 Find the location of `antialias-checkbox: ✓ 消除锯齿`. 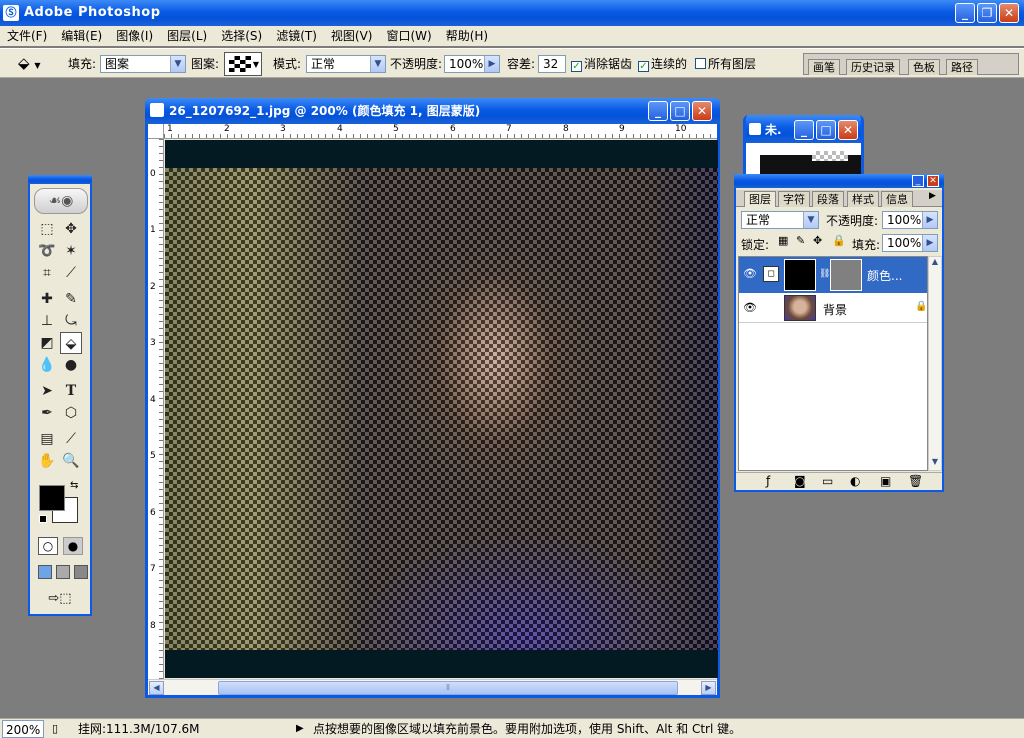

antialias-checkbox: ✓ 消除锯齿 is located at coordinates (601, 64).